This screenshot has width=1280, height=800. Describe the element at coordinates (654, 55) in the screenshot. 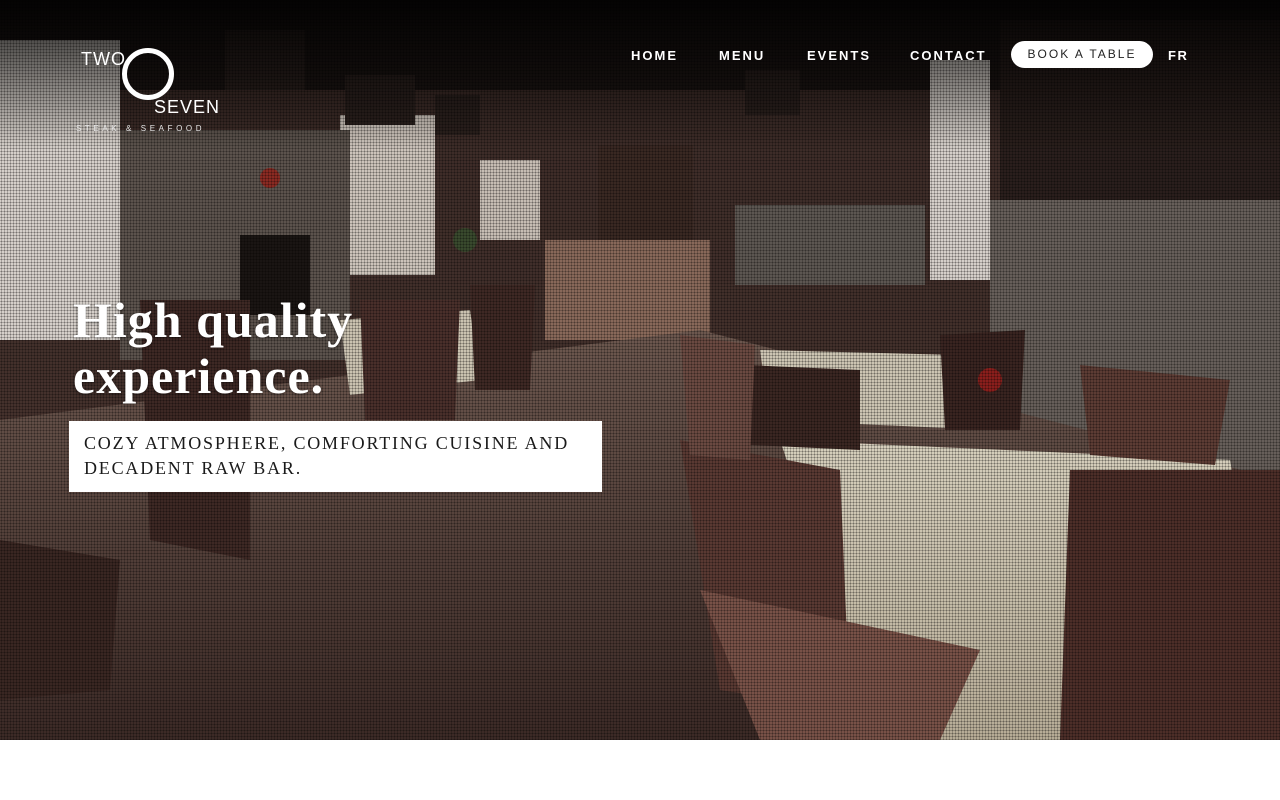

I see `nav-home-link: HOME` at that location.